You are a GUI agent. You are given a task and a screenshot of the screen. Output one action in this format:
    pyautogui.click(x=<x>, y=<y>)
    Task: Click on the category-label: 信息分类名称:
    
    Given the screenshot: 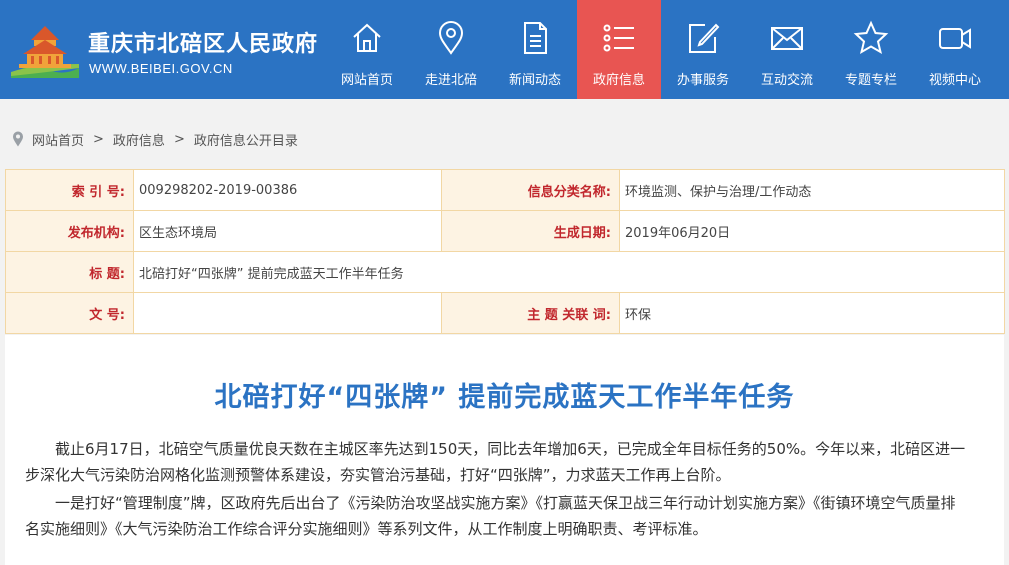 What is the action you would take?
    pyautogui.click(x=530, y=190)
    